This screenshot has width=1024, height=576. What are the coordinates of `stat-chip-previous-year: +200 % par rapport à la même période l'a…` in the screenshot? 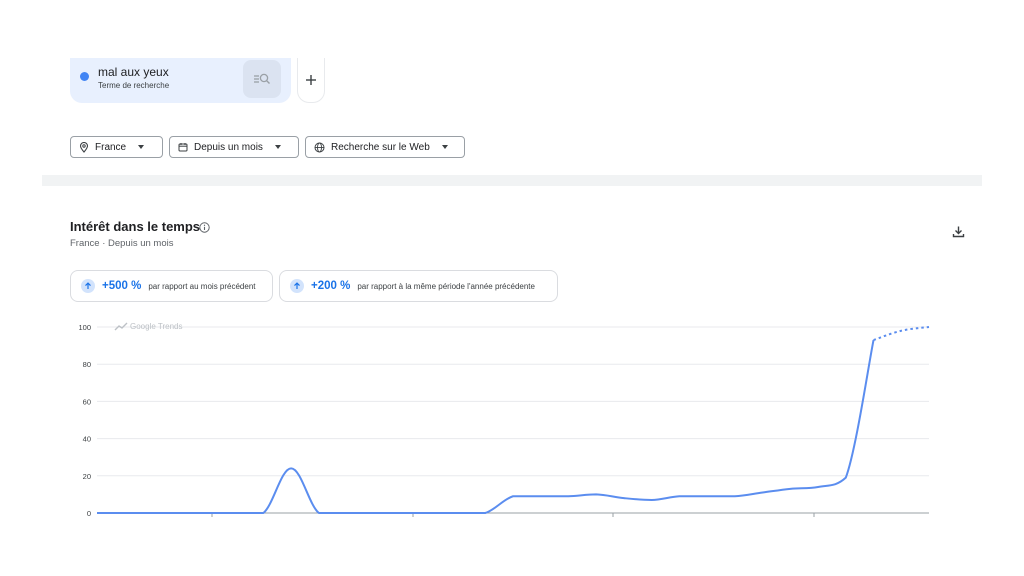 It's located at (418, 286).